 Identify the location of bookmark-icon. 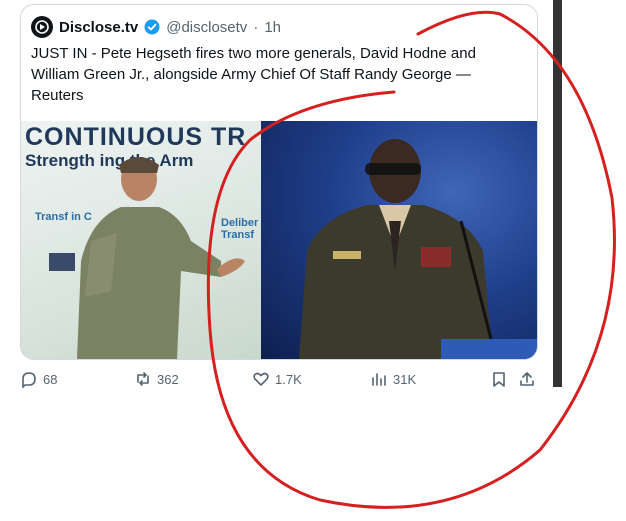
(499, 379).